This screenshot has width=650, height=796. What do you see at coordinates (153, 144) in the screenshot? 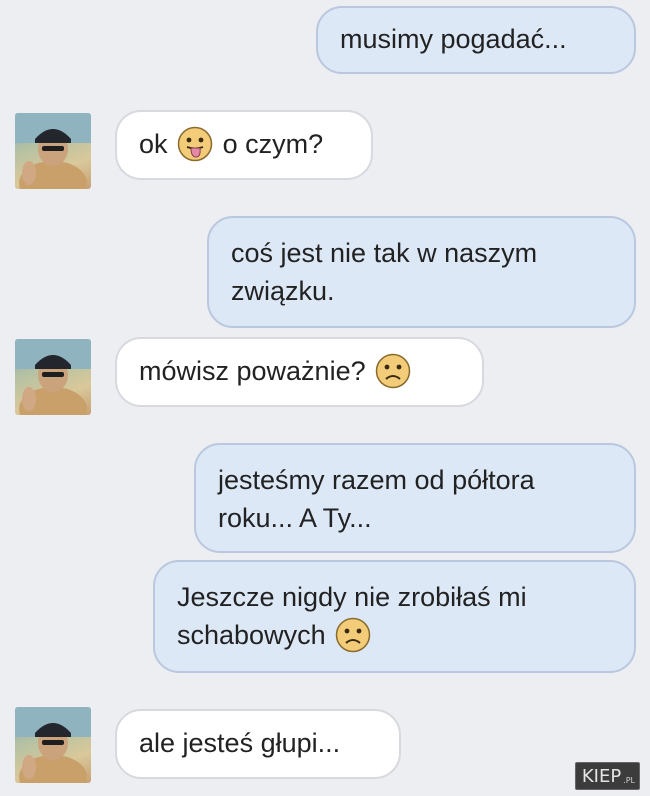
I see `message-text: ok` at bounding box center [153, 144].